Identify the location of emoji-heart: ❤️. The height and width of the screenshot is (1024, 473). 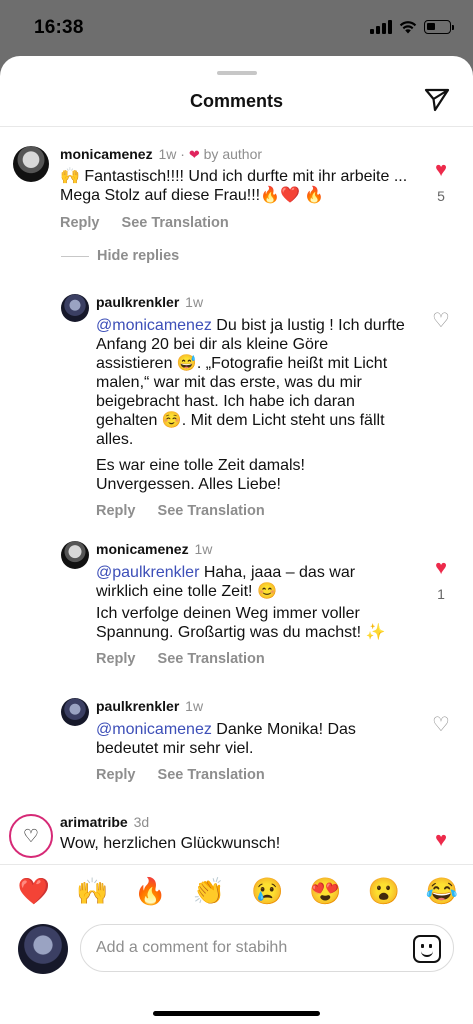
(34, 891).